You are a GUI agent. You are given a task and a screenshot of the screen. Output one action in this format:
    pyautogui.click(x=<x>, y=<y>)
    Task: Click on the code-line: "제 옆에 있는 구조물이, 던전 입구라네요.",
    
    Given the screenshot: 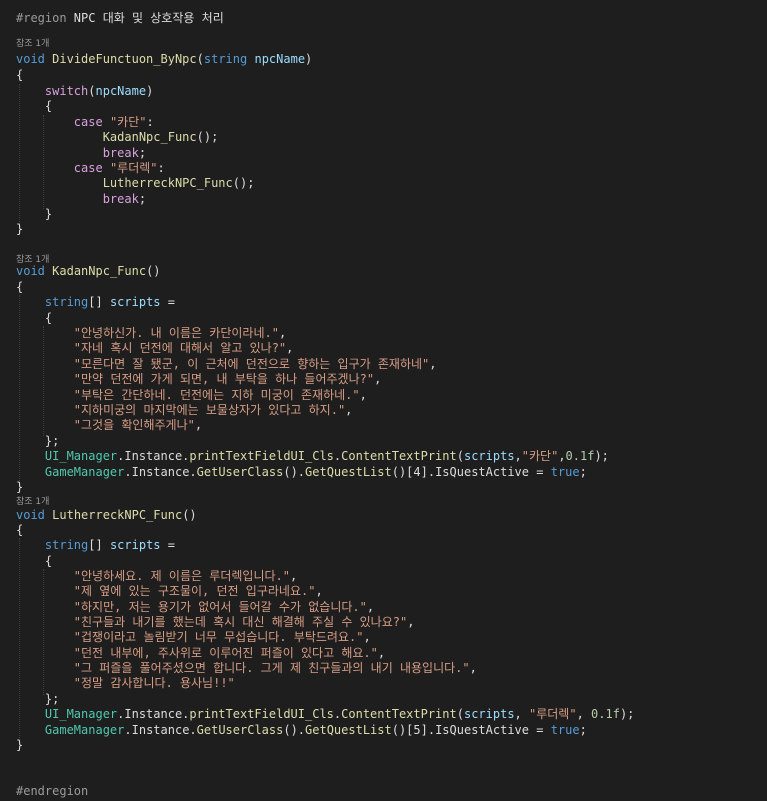 What is the action you would take?
    pyautogui.click(x=169, y=591)
    